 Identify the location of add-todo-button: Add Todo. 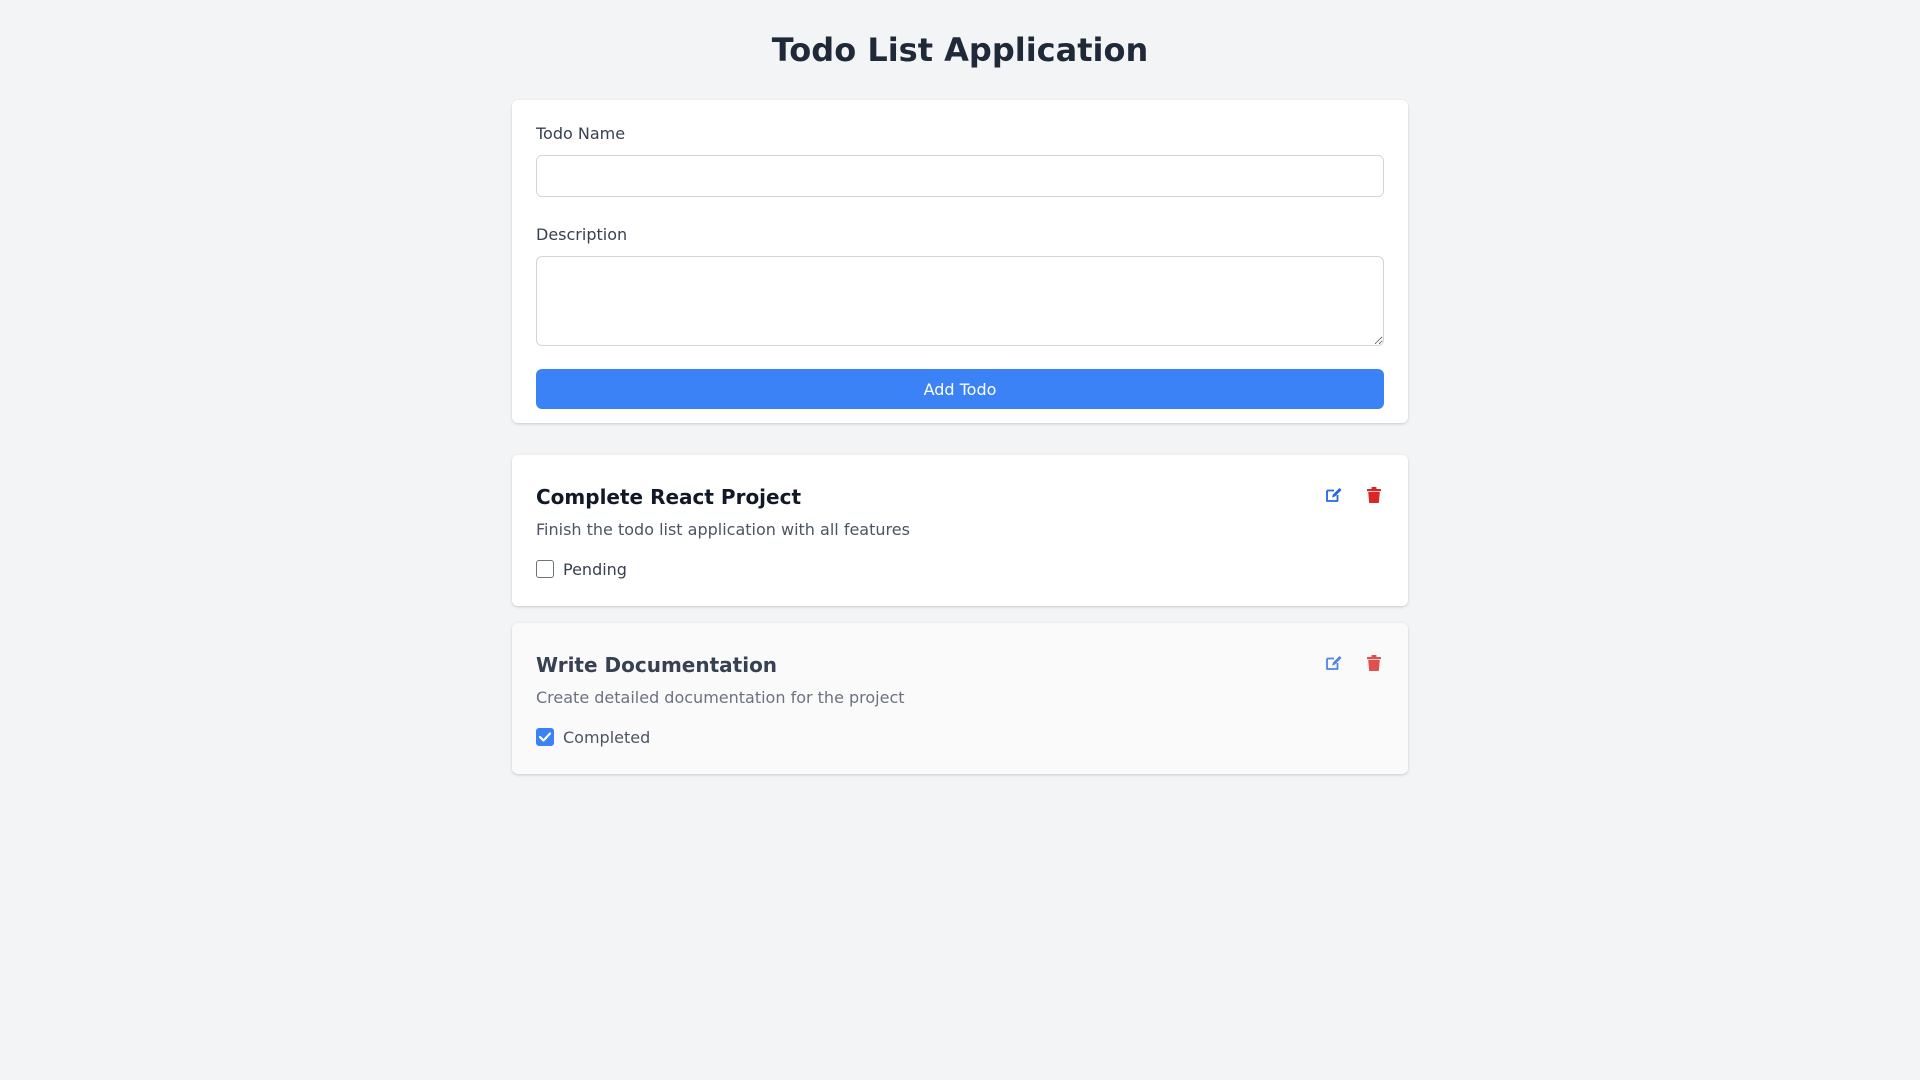
(960, 389).